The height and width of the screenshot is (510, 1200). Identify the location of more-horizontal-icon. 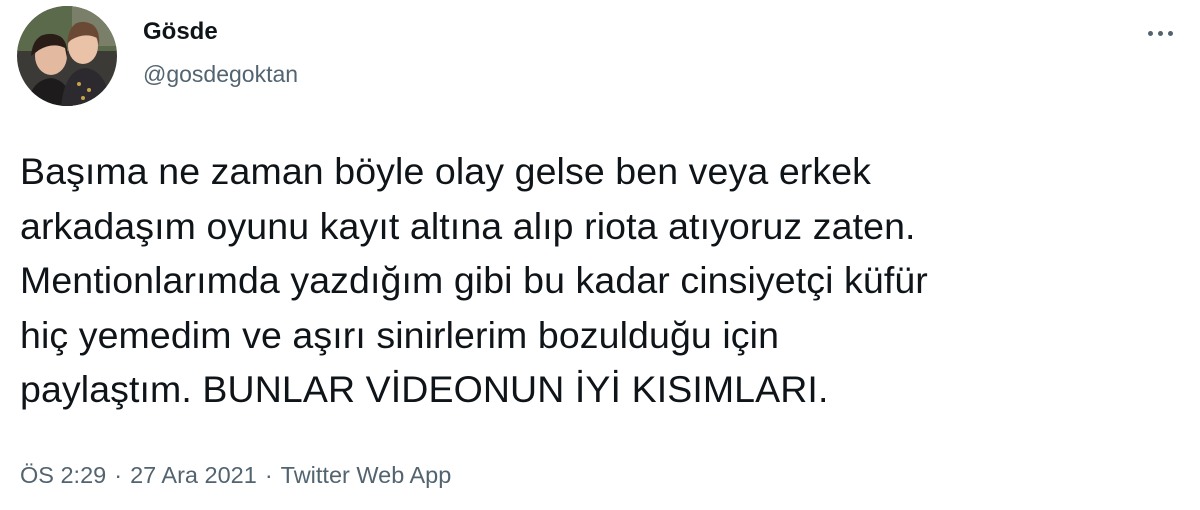
(1150, 33).